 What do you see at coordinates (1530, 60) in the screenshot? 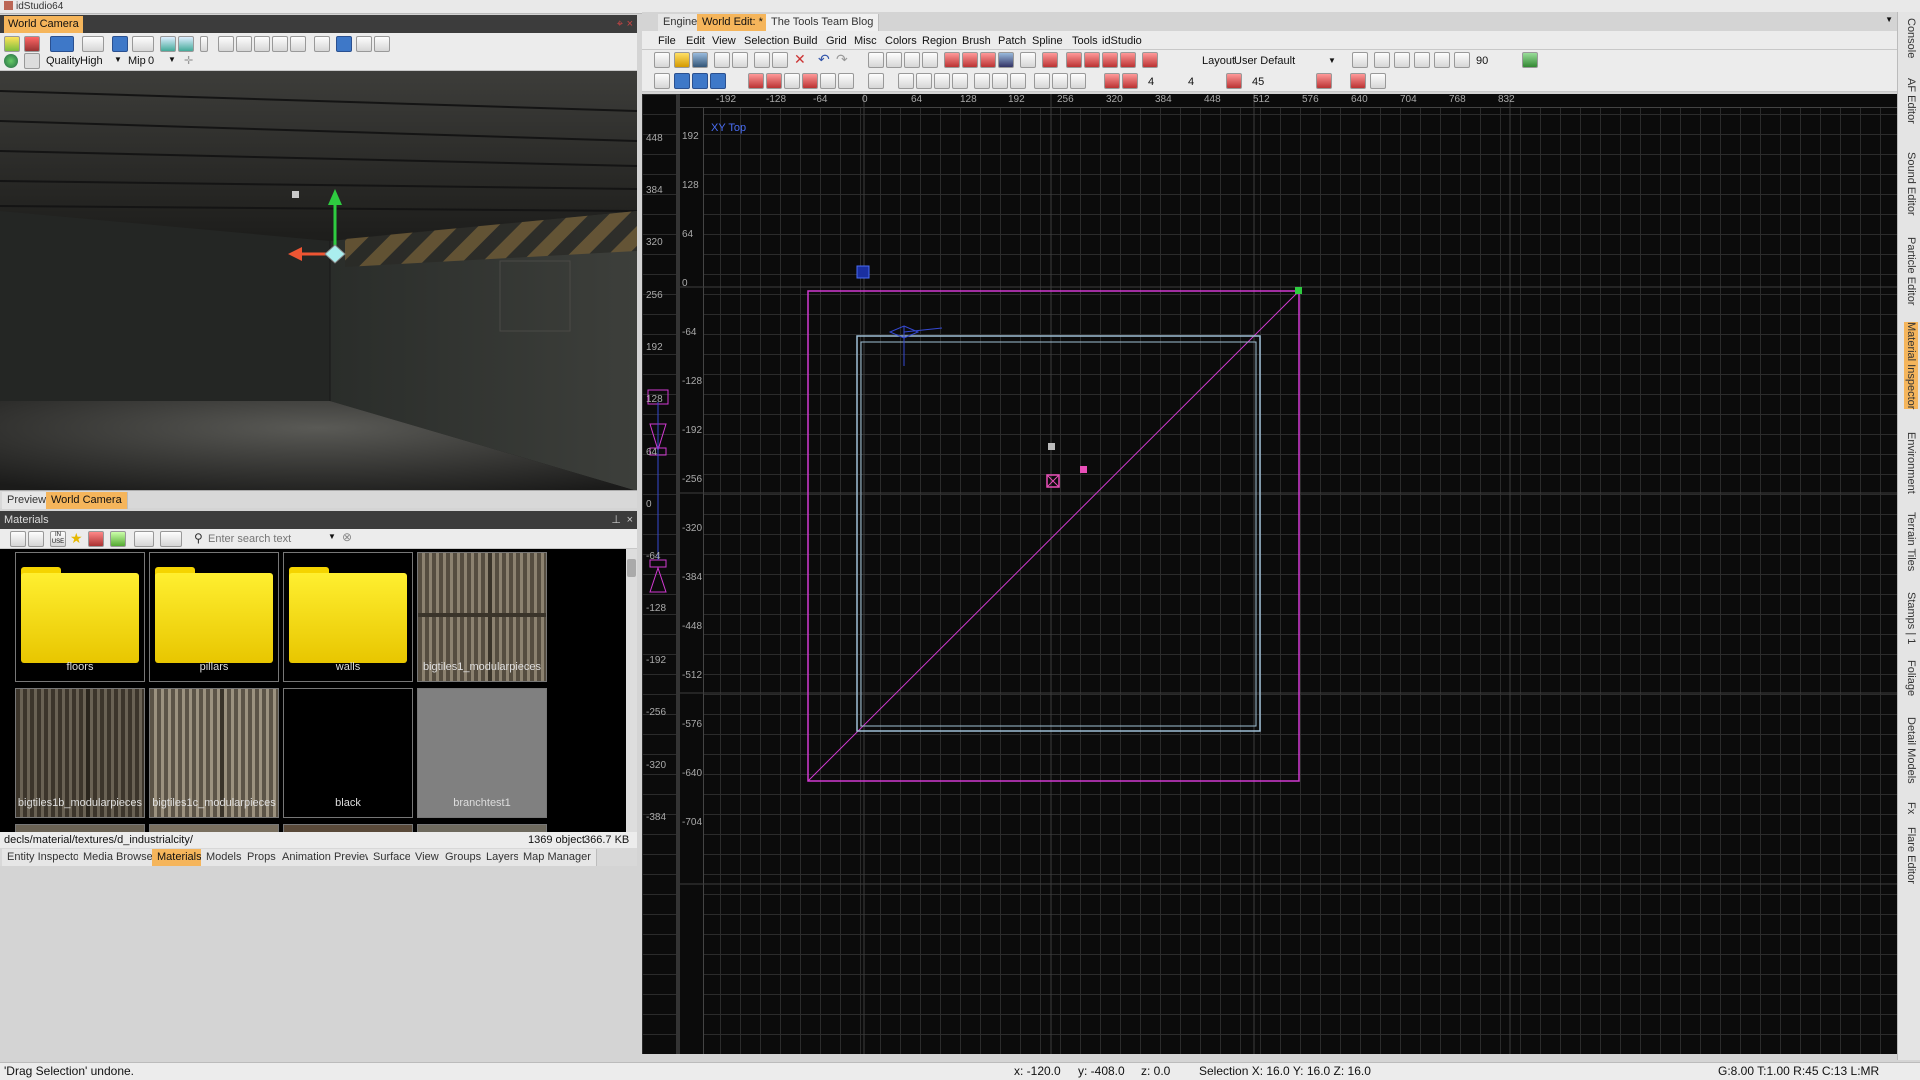
I see `refresh-icon` at bounding box center [1530, 60].